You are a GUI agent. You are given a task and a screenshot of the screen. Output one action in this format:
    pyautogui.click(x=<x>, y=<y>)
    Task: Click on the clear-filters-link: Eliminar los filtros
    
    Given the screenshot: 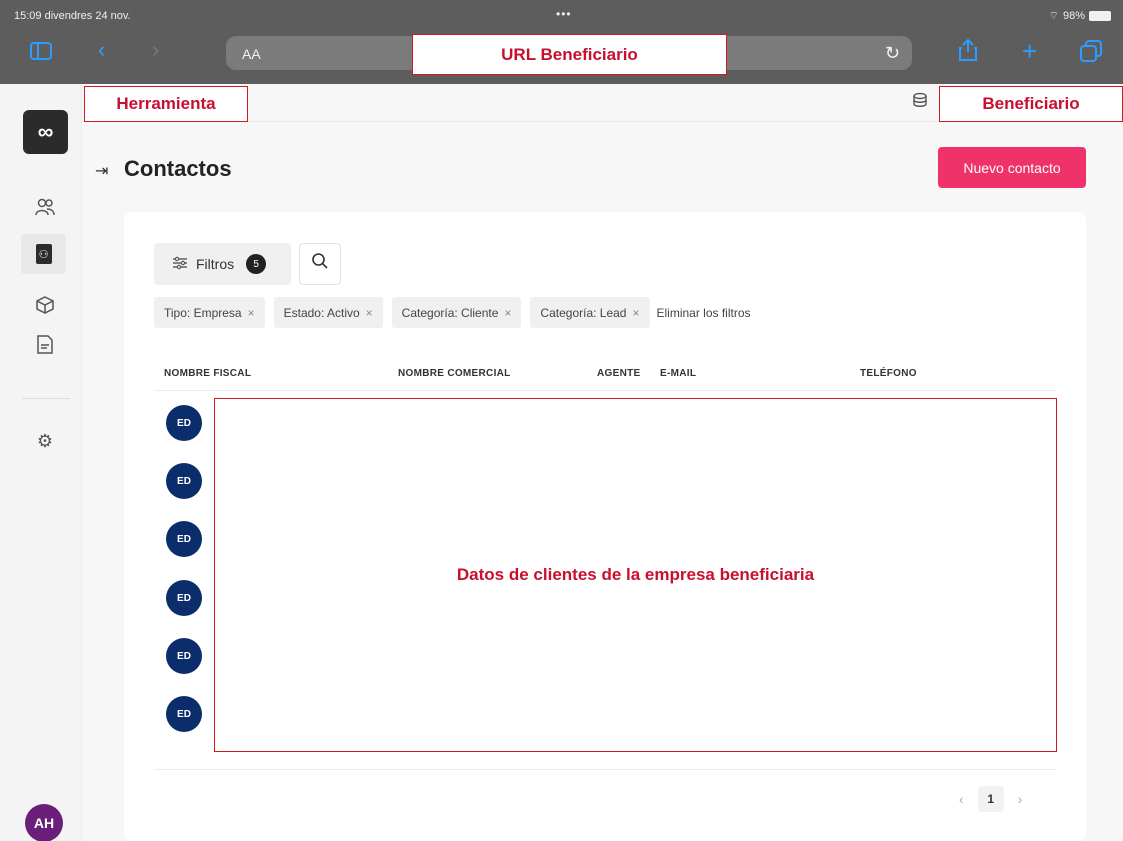 What is the action you would take?
    pyautogui.click(x=704, y=313)
    